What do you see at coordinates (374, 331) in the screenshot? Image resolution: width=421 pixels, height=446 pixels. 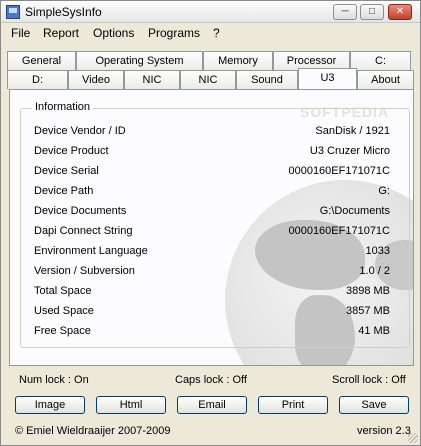 I see `info-value: 41 MB` at bounding box center [374, 331].